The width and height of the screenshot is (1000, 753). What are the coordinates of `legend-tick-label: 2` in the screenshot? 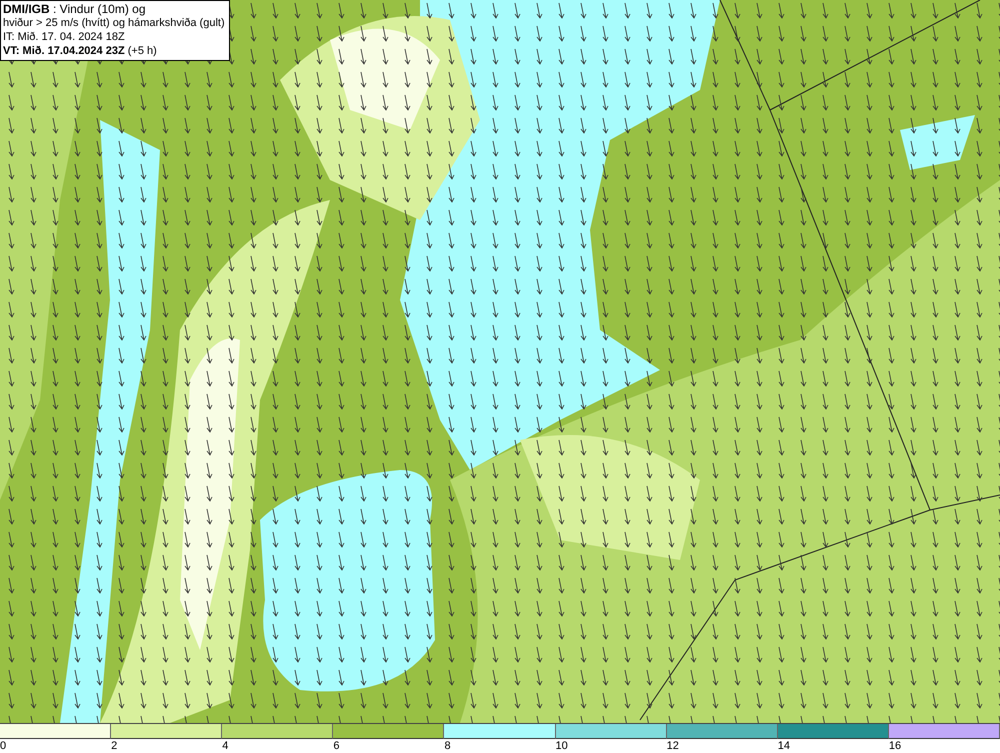 It's located at (114, 746).